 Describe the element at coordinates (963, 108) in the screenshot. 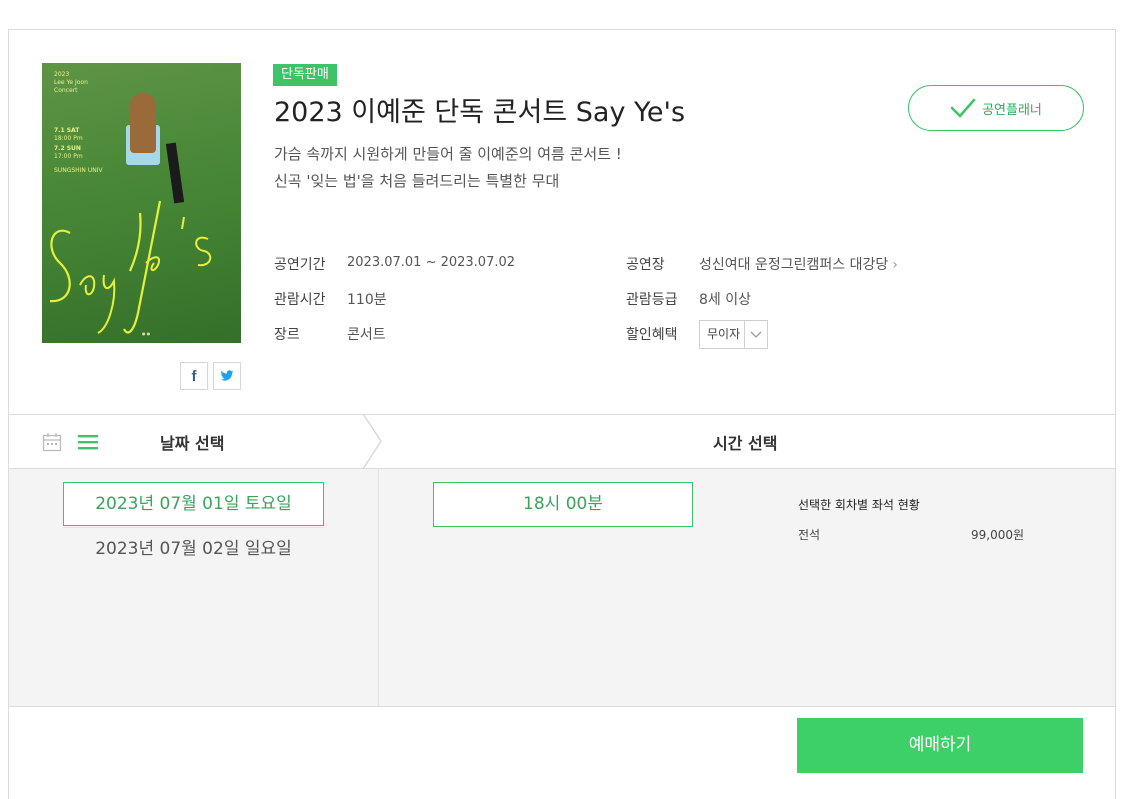

I see `check-icon` at that location.